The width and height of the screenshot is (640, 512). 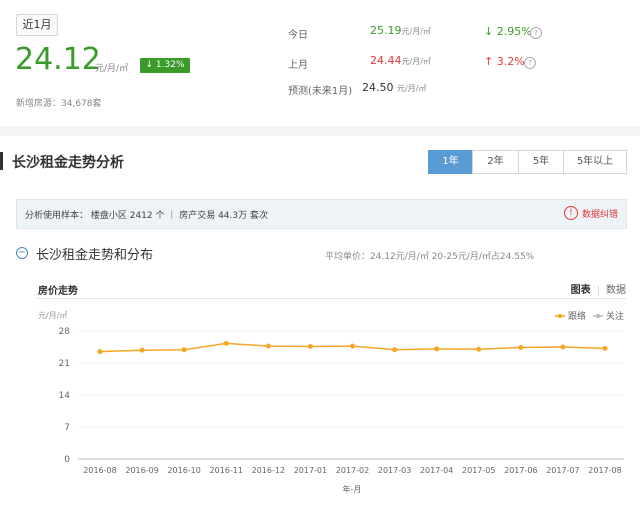 What do you see at coordinates (478, 470) in the screenshot?
I see `x-tick-label: 2017-05` at bounding box center [478, 470].